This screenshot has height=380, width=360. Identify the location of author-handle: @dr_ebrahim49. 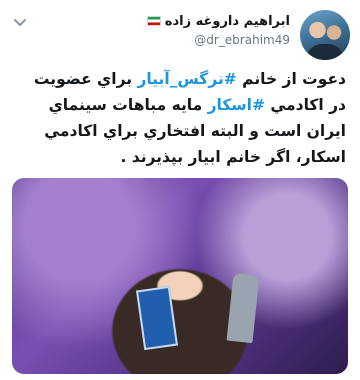
(218, 40).